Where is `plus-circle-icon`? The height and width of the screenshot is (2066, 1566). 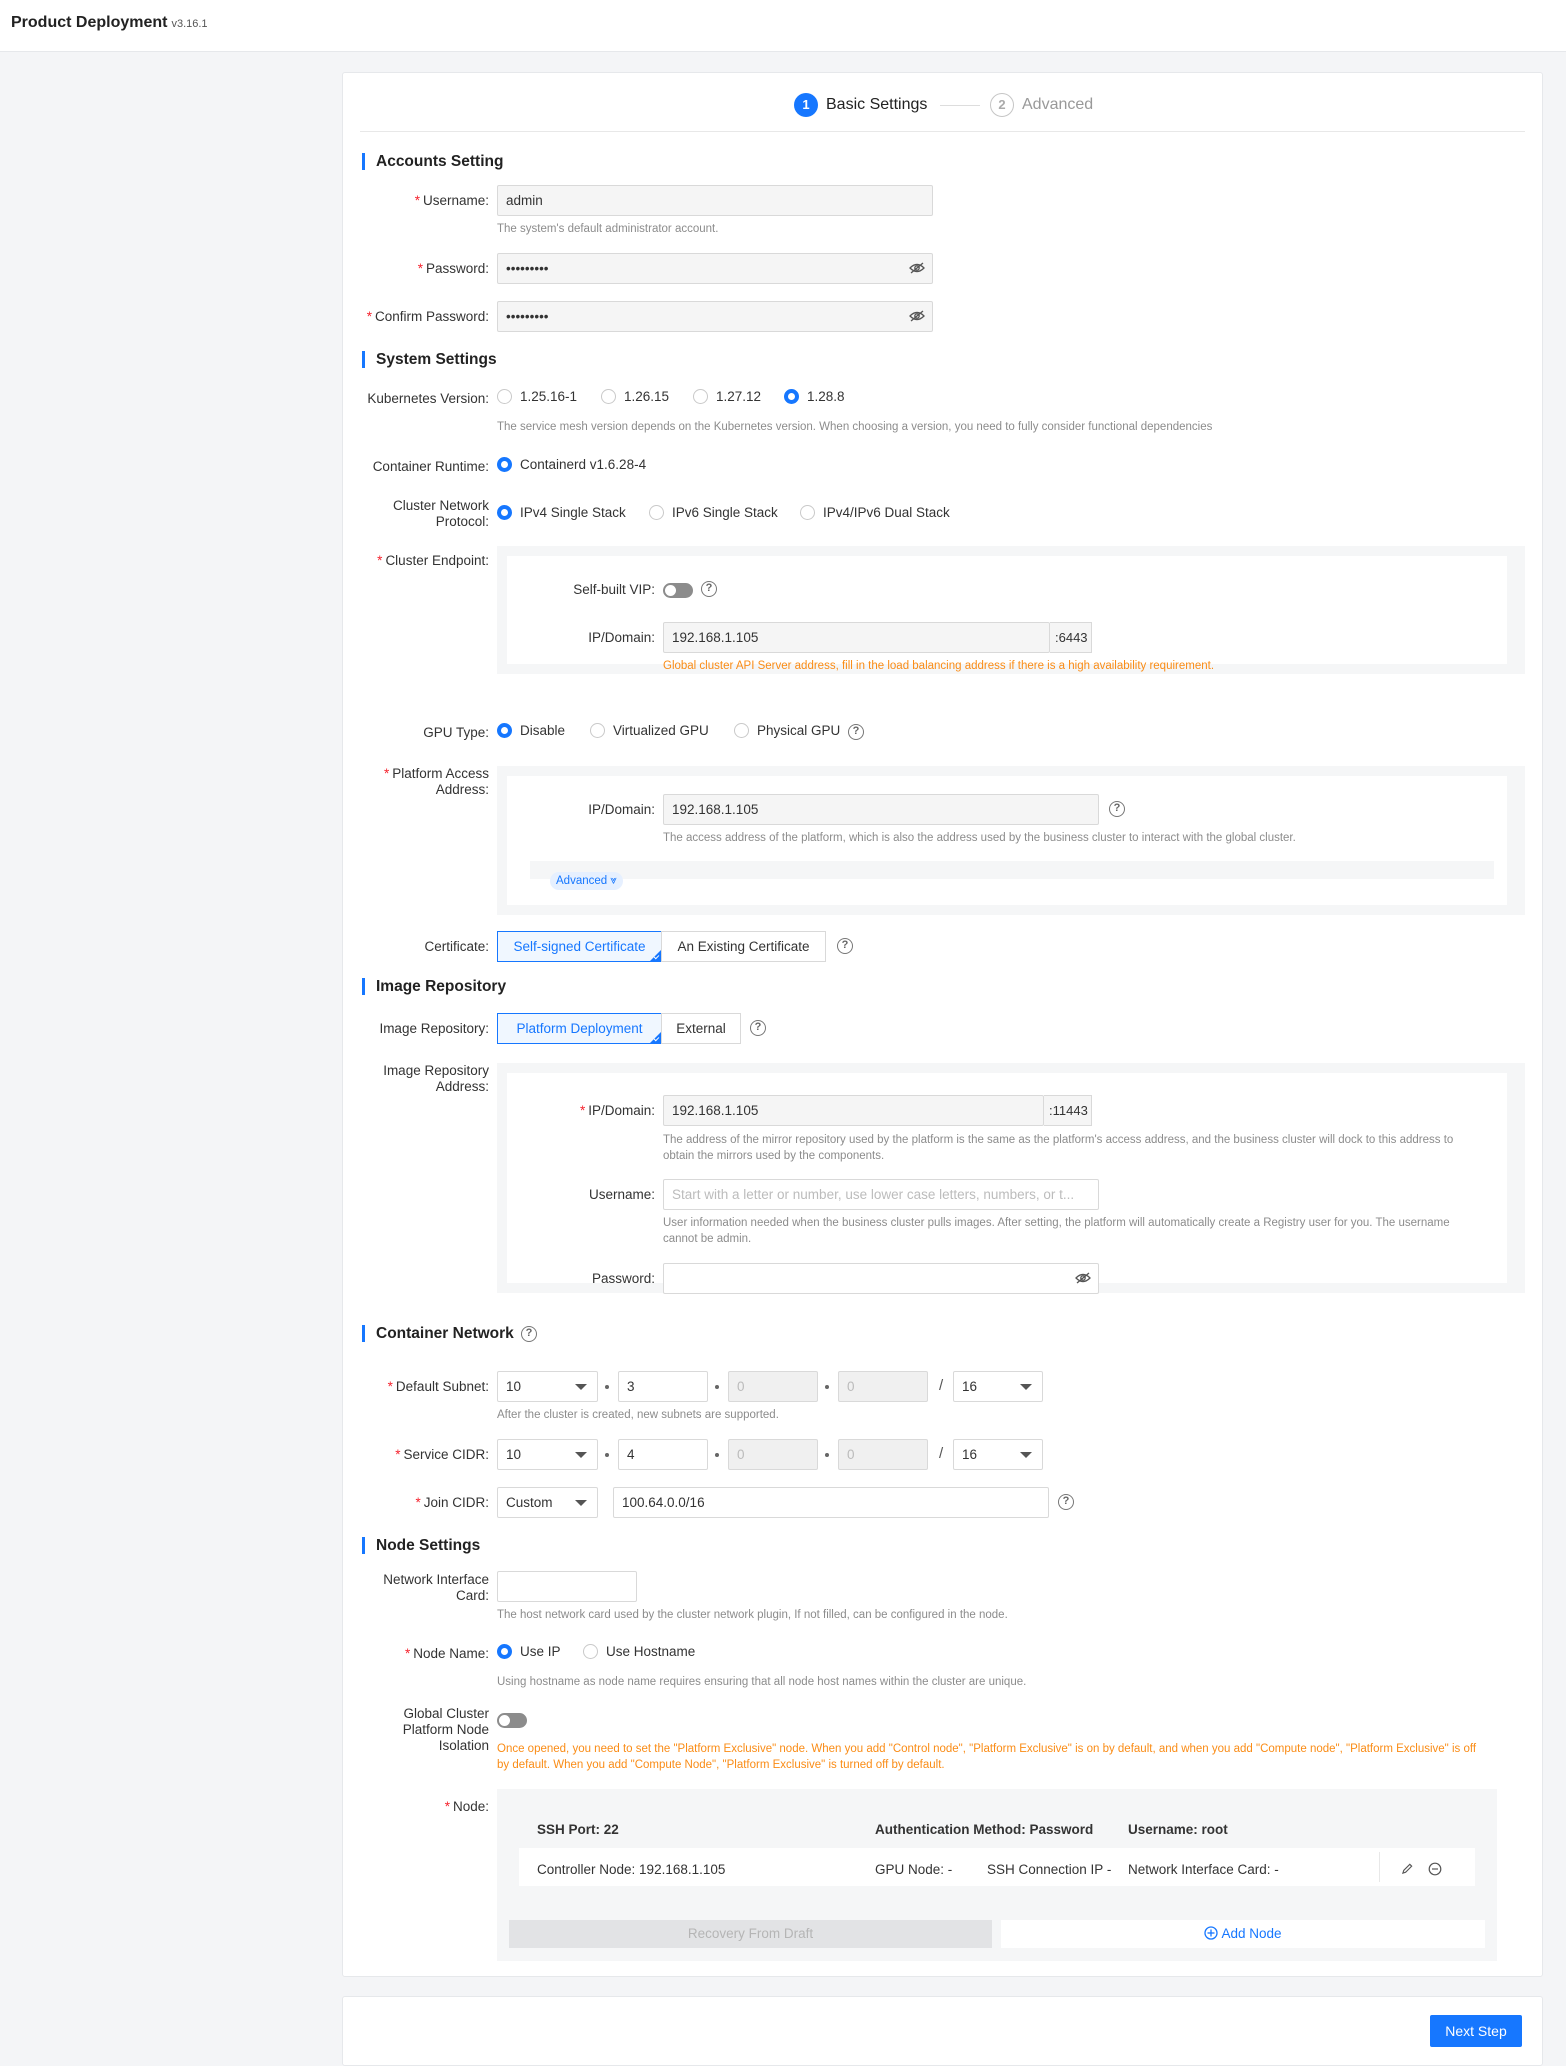
plus-circle-icon is located at coordinates (1211, 1933).